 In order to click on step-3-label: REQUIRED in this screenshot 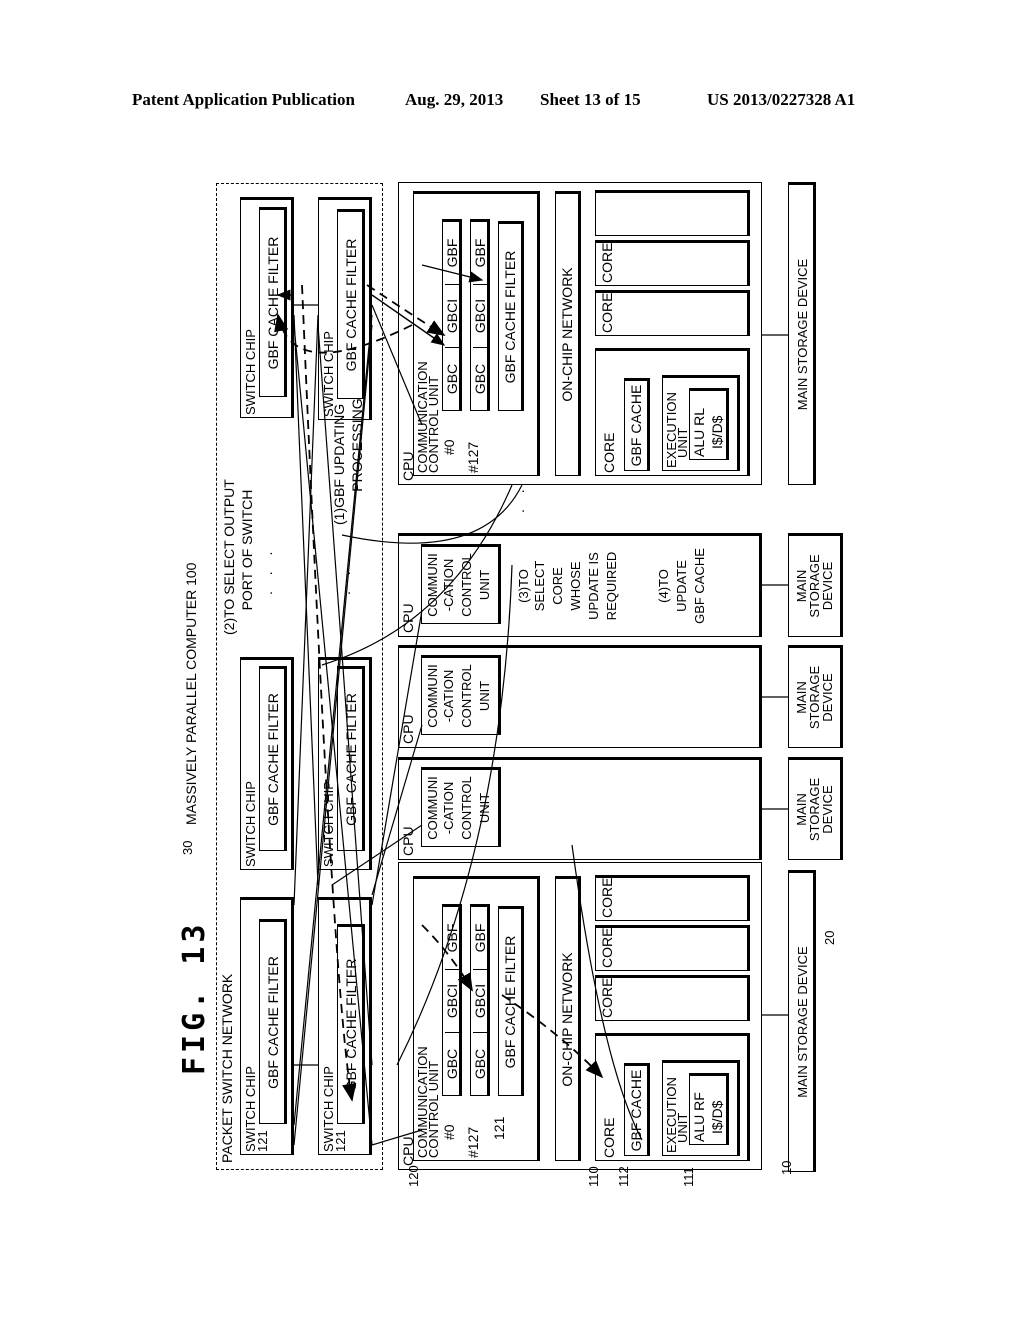, I will do `click(611, 586)`.